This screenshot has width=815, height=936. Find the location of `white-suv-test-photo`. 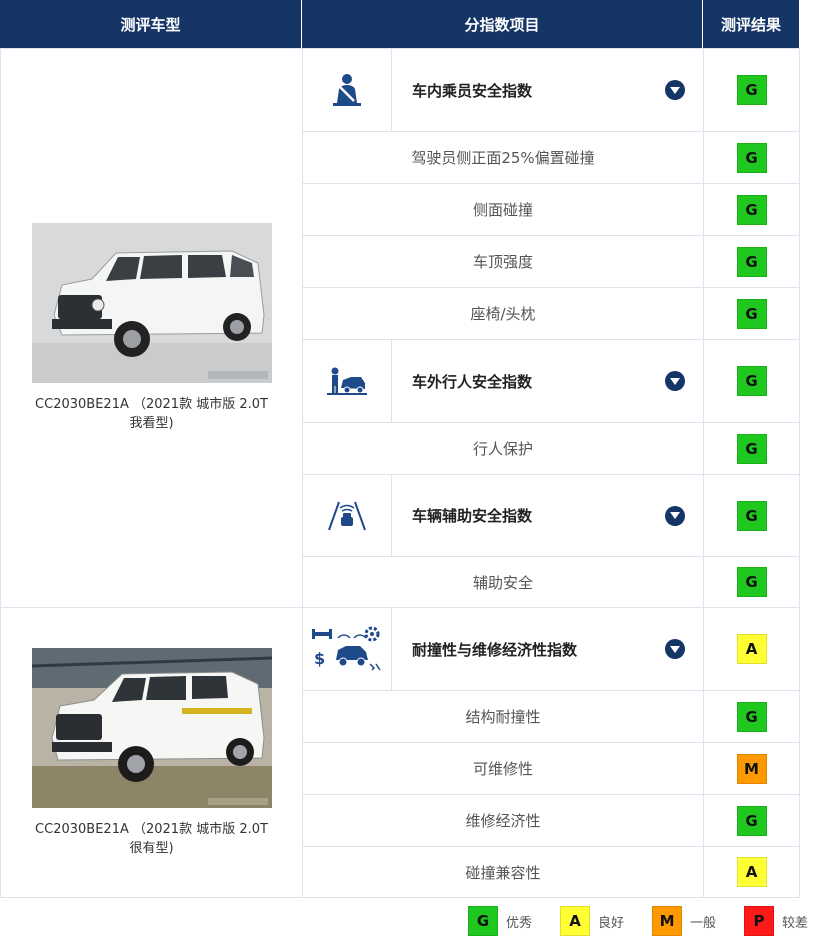

white-suv-test-photo is located at coordinates (151, 727).